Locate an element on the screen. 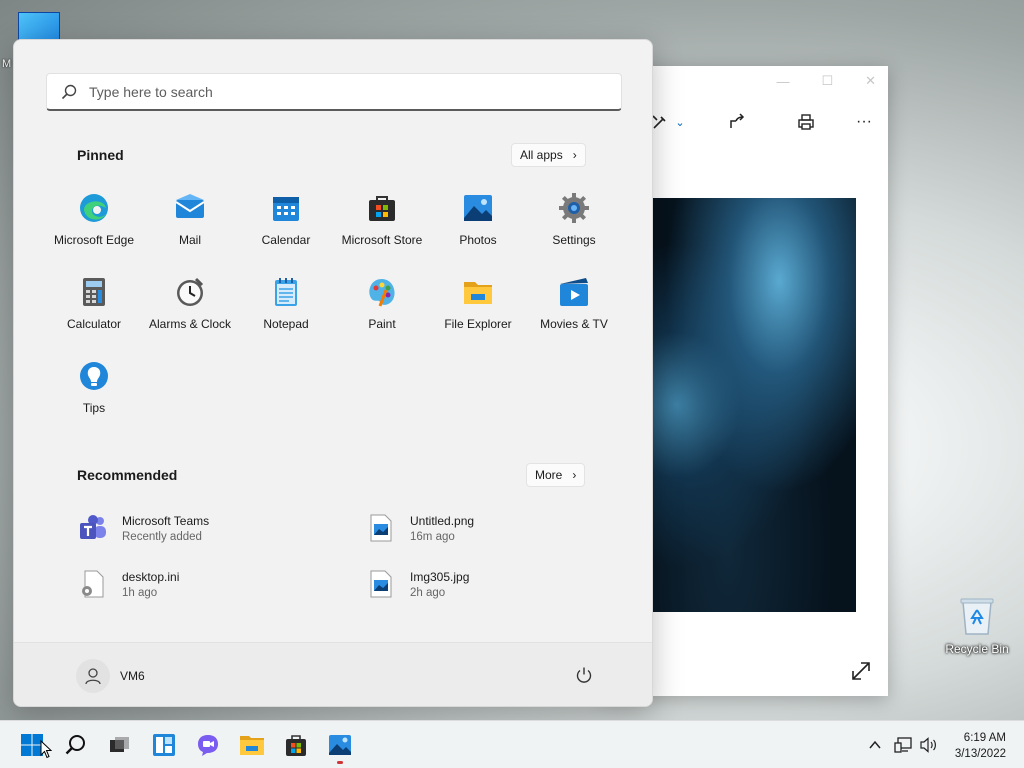 The image size is (1024, 768). all-apps-button: All apps › is located at coordinates (548, 155).